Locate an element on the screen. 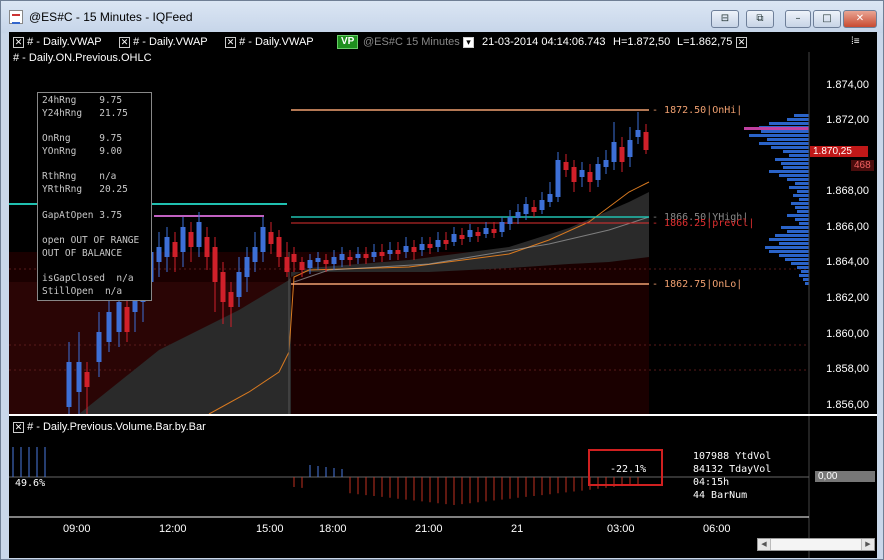 This screenshot has width=884, height=560. stat-row: StillOpen n/a is located at coordinates (82, 291).